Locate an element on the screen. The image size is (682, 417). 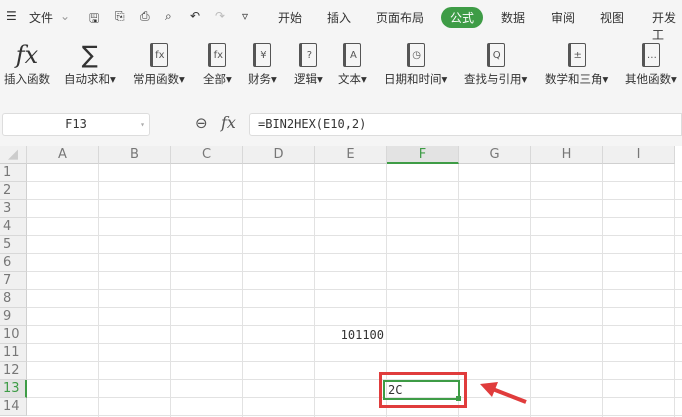
highlight-box is located at coordinates (423, 390).